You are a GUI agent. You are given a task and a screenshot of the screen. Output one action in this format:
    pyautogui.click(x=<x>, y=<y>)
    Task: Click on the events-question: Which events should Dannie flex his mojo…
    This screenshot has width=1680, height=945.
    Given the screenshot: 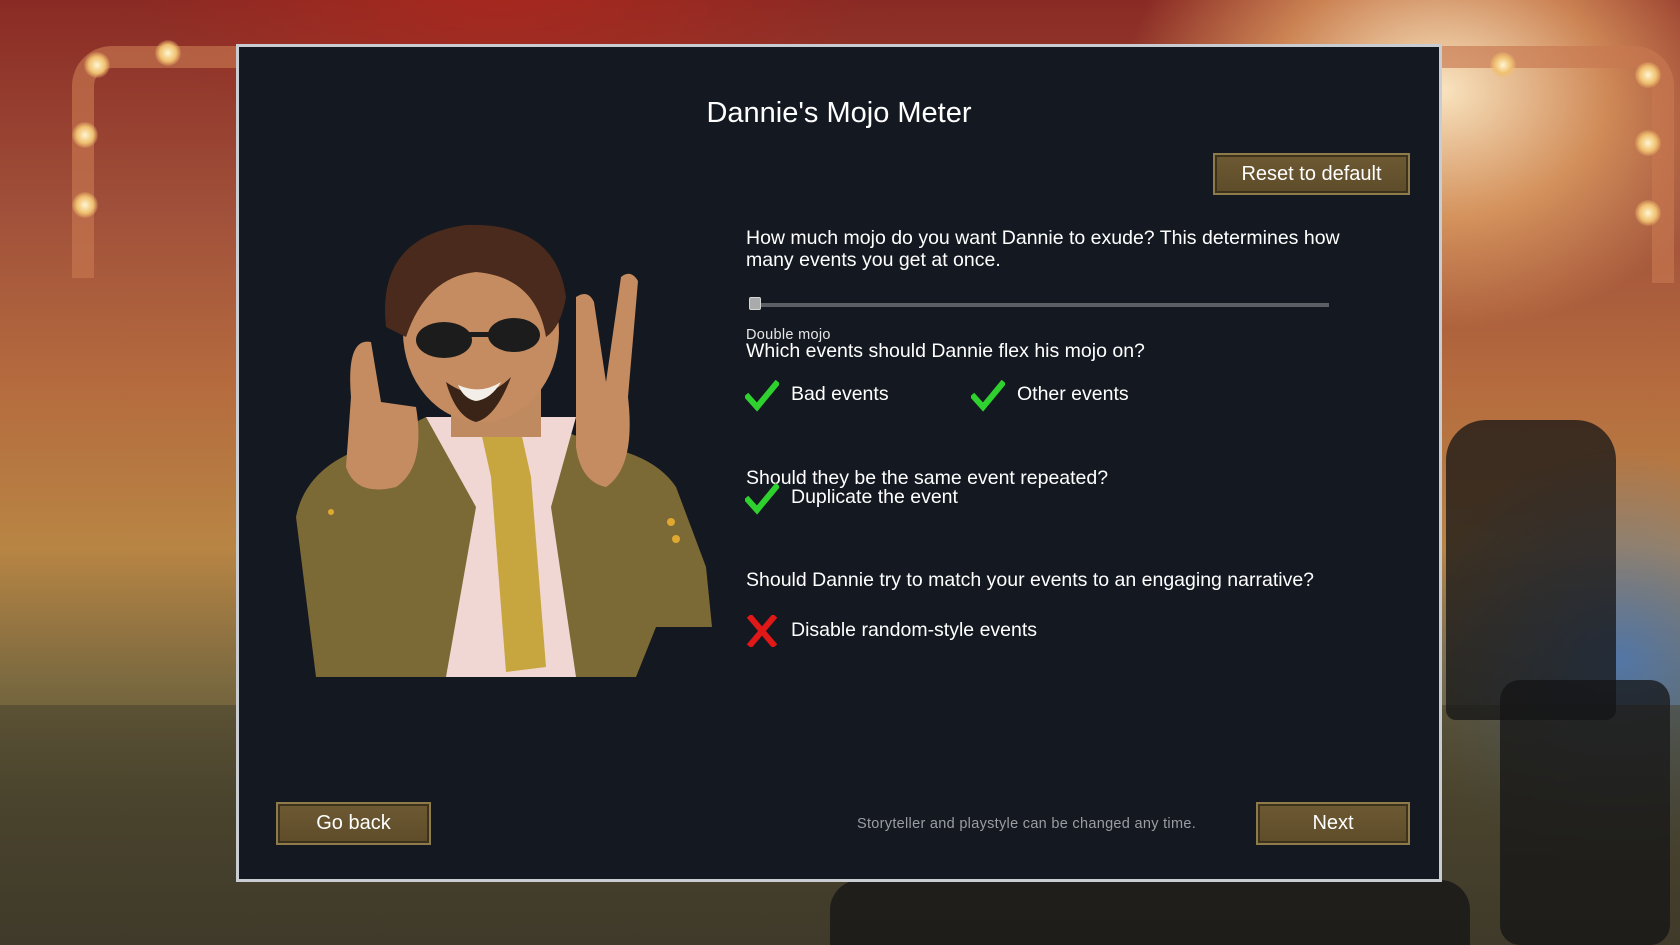 What is the action you would take?
    pyautogui.click(x=945, y=351)
    